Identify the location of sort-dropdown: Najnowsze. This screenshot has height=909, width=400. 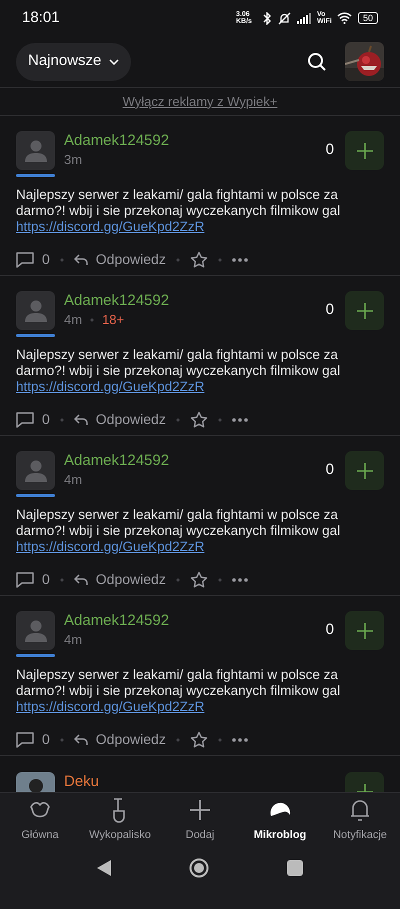
(74, 61).